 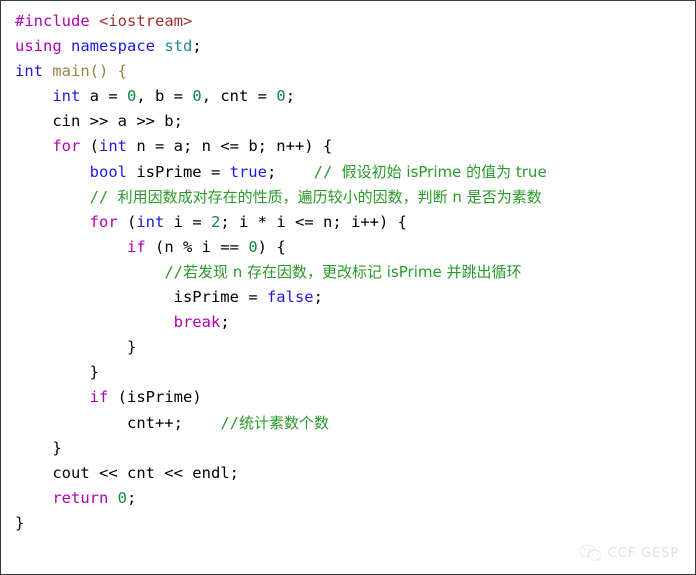 What do you see at coordinates (178, 46) in the screenshot?
I see `token-std-identifier: std` at bounding box center [178, 46].